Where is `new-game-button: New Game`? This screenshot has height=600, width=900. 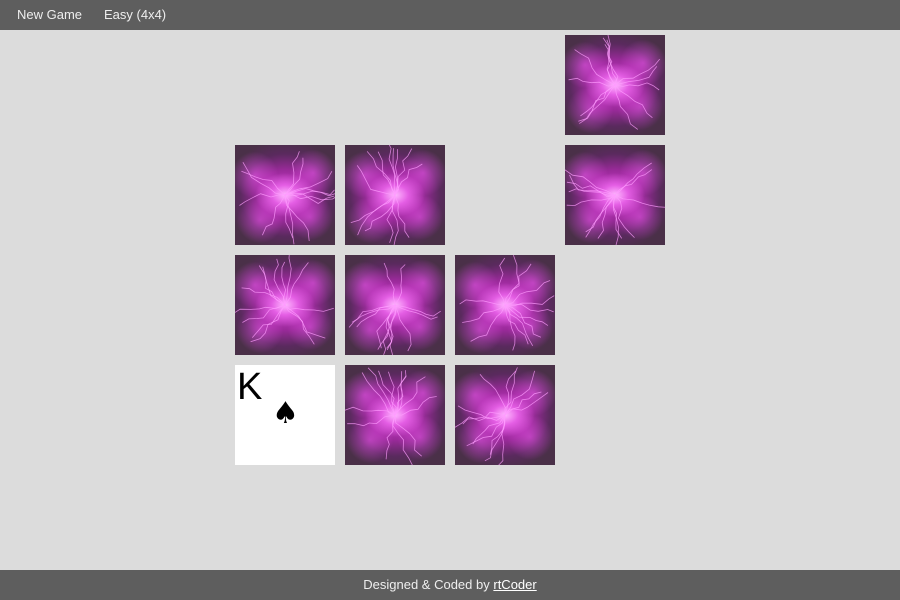 new-game-button: New Game is located at coordinates (49, 14).